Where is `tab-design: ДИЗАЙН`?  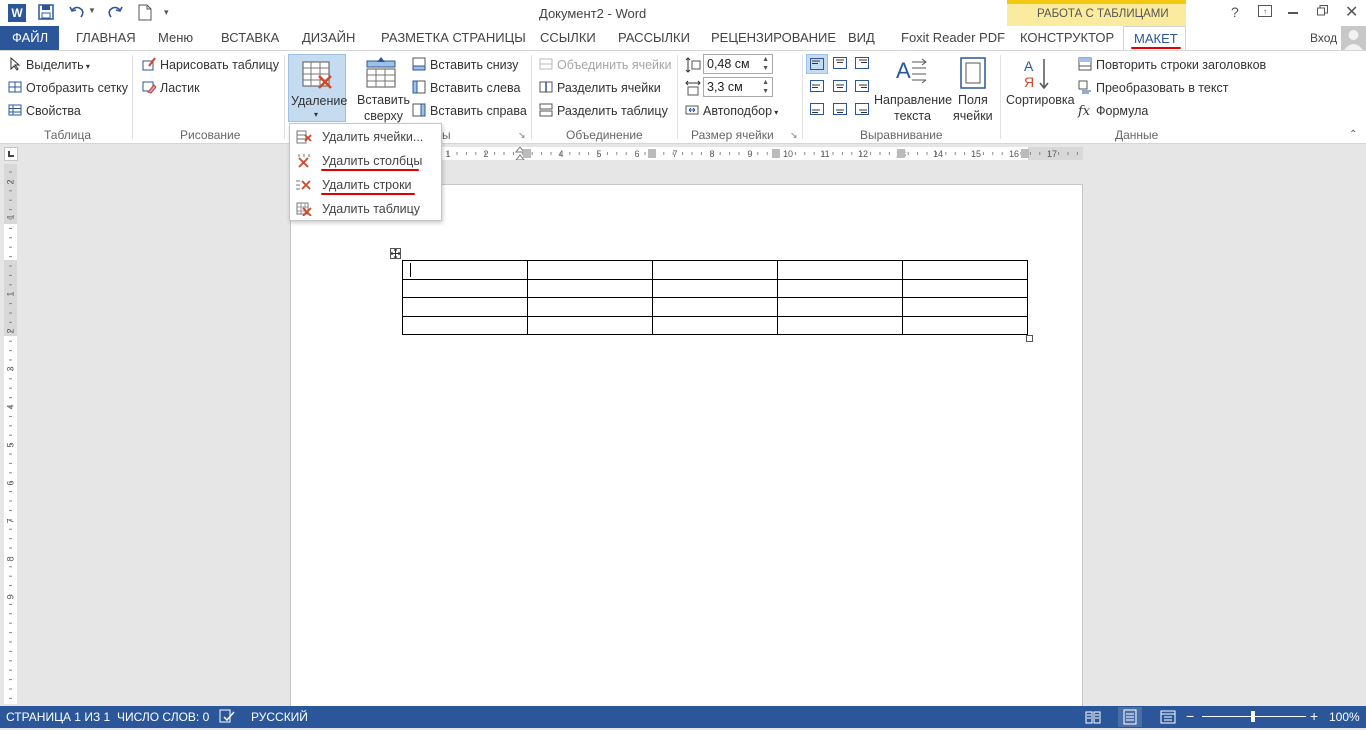 tab-design: ДИЗАЙН is located at coordinates (328, 37).